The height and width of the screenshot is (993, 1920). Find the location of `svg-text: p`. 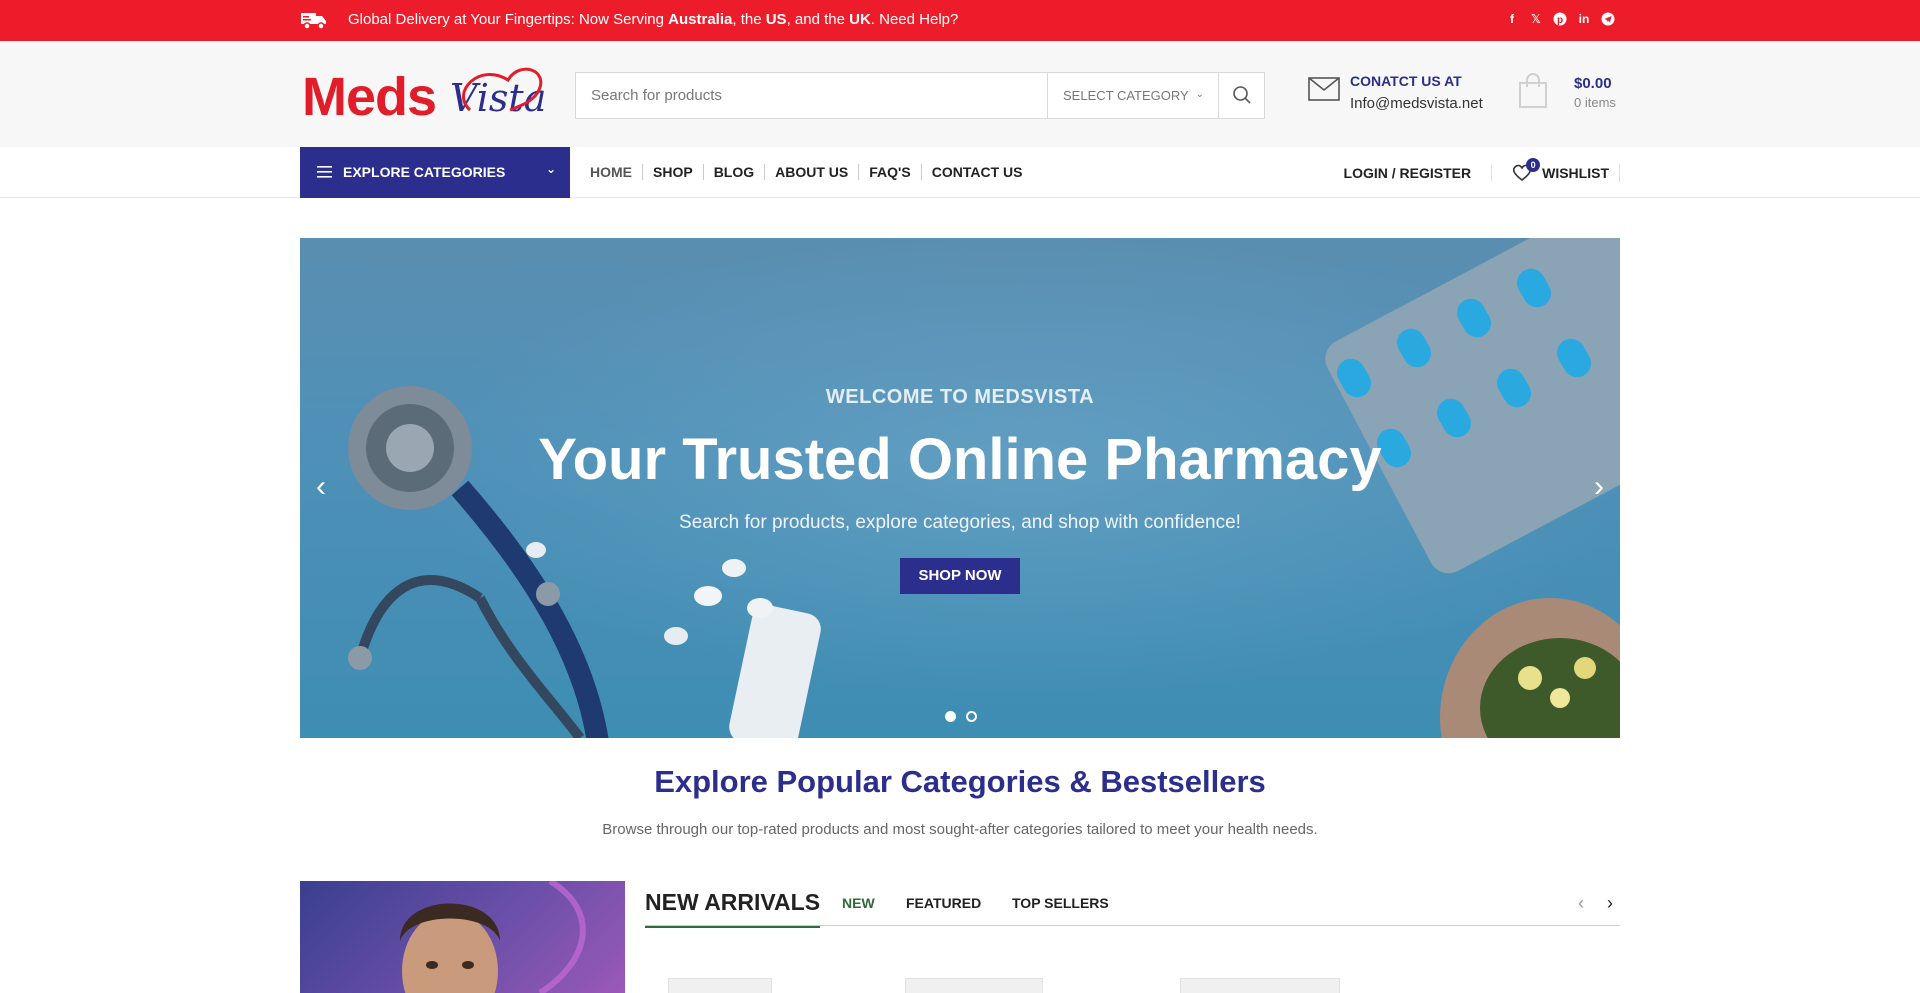

svg-text: p is located at coordinates (1560, 20).